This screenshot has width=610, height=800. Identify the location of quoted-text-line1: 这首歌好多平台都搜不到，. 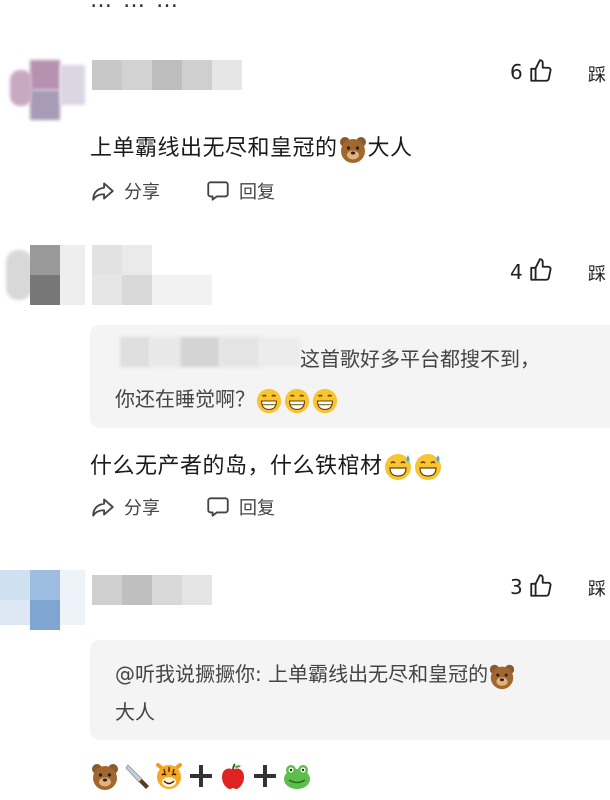
(420, 359).